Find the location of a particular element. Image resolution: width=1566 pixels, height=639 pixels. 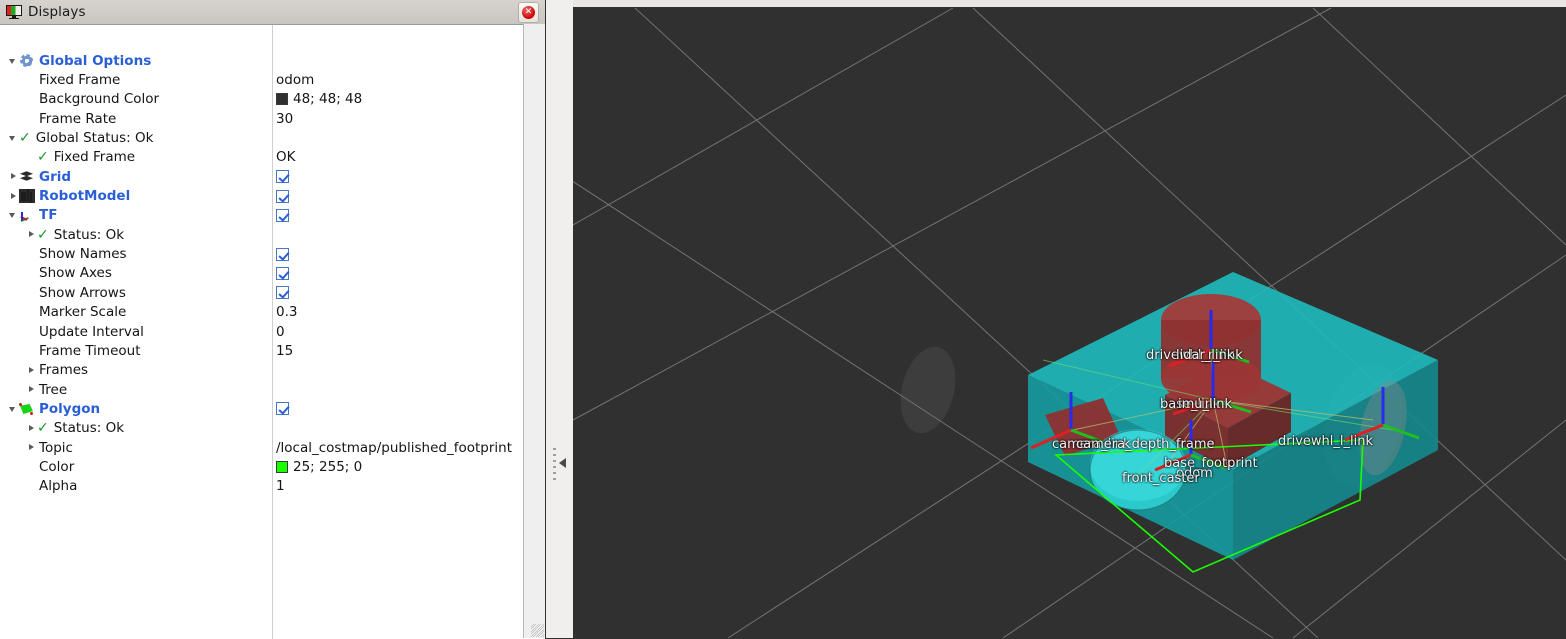

close-button: ✕ is located at coordinates (528, 12).